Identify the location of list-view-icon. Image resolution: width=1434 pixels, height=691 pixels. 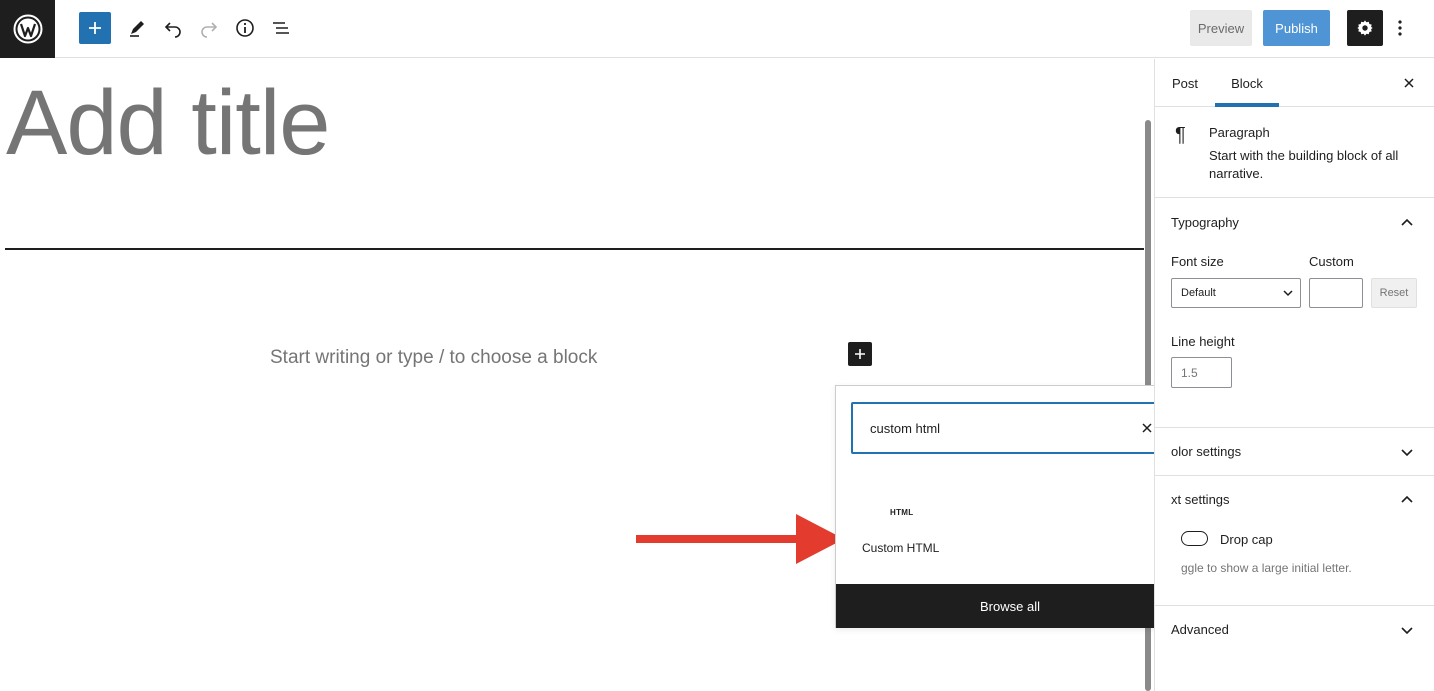
(281, 28).